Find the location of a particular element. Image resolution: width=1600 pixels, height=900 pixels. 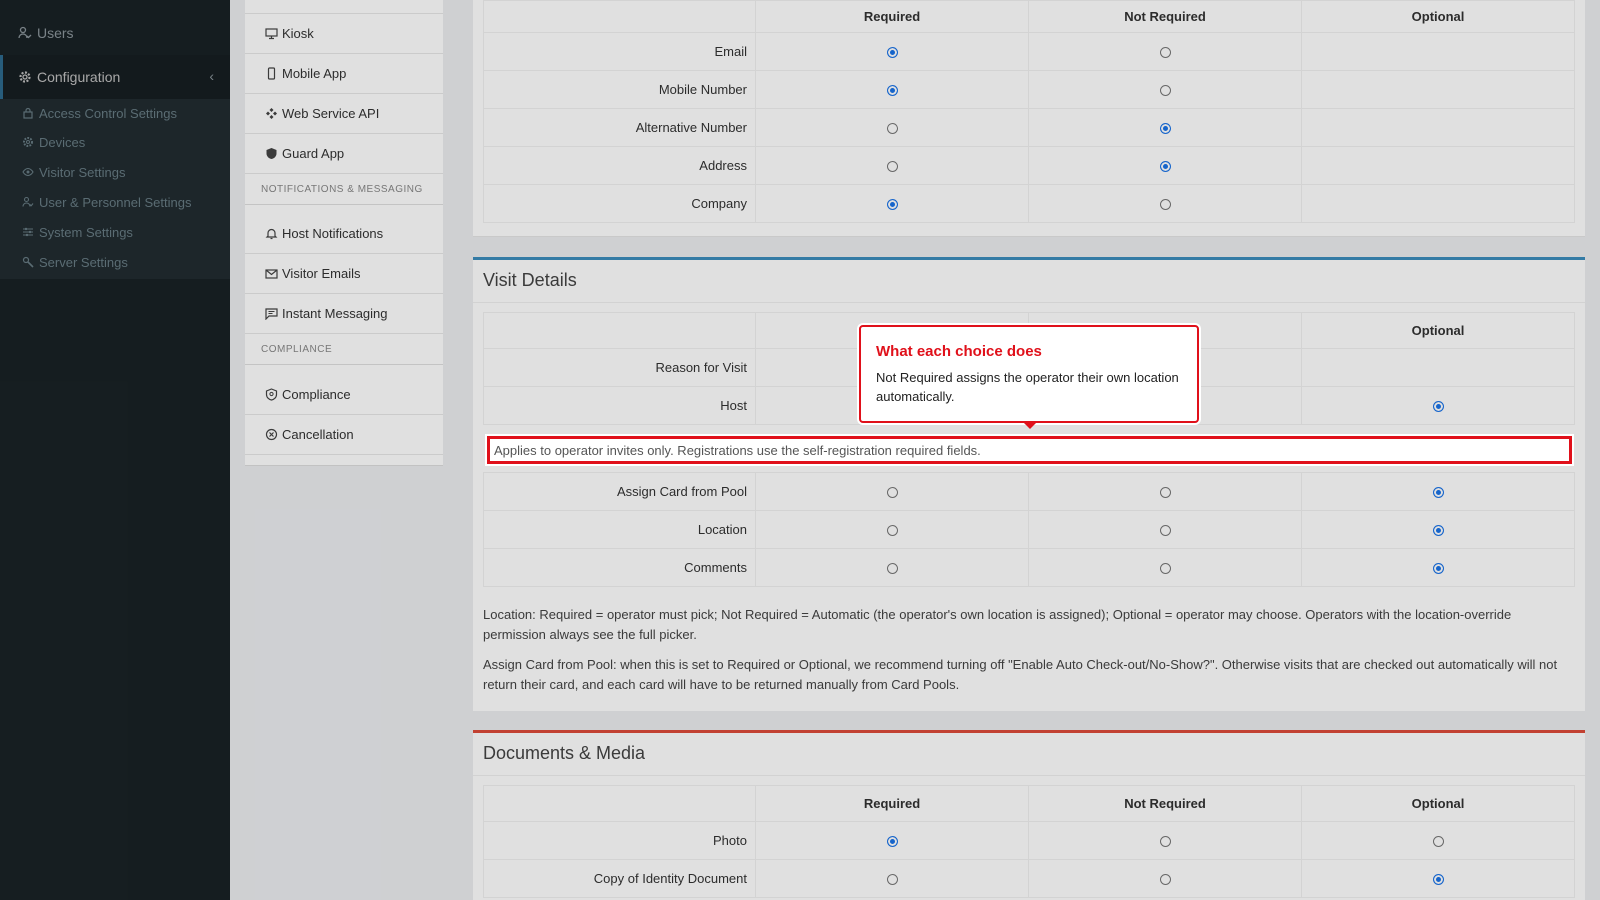

radio-location-not-required is located at coordinates (1165, 531).